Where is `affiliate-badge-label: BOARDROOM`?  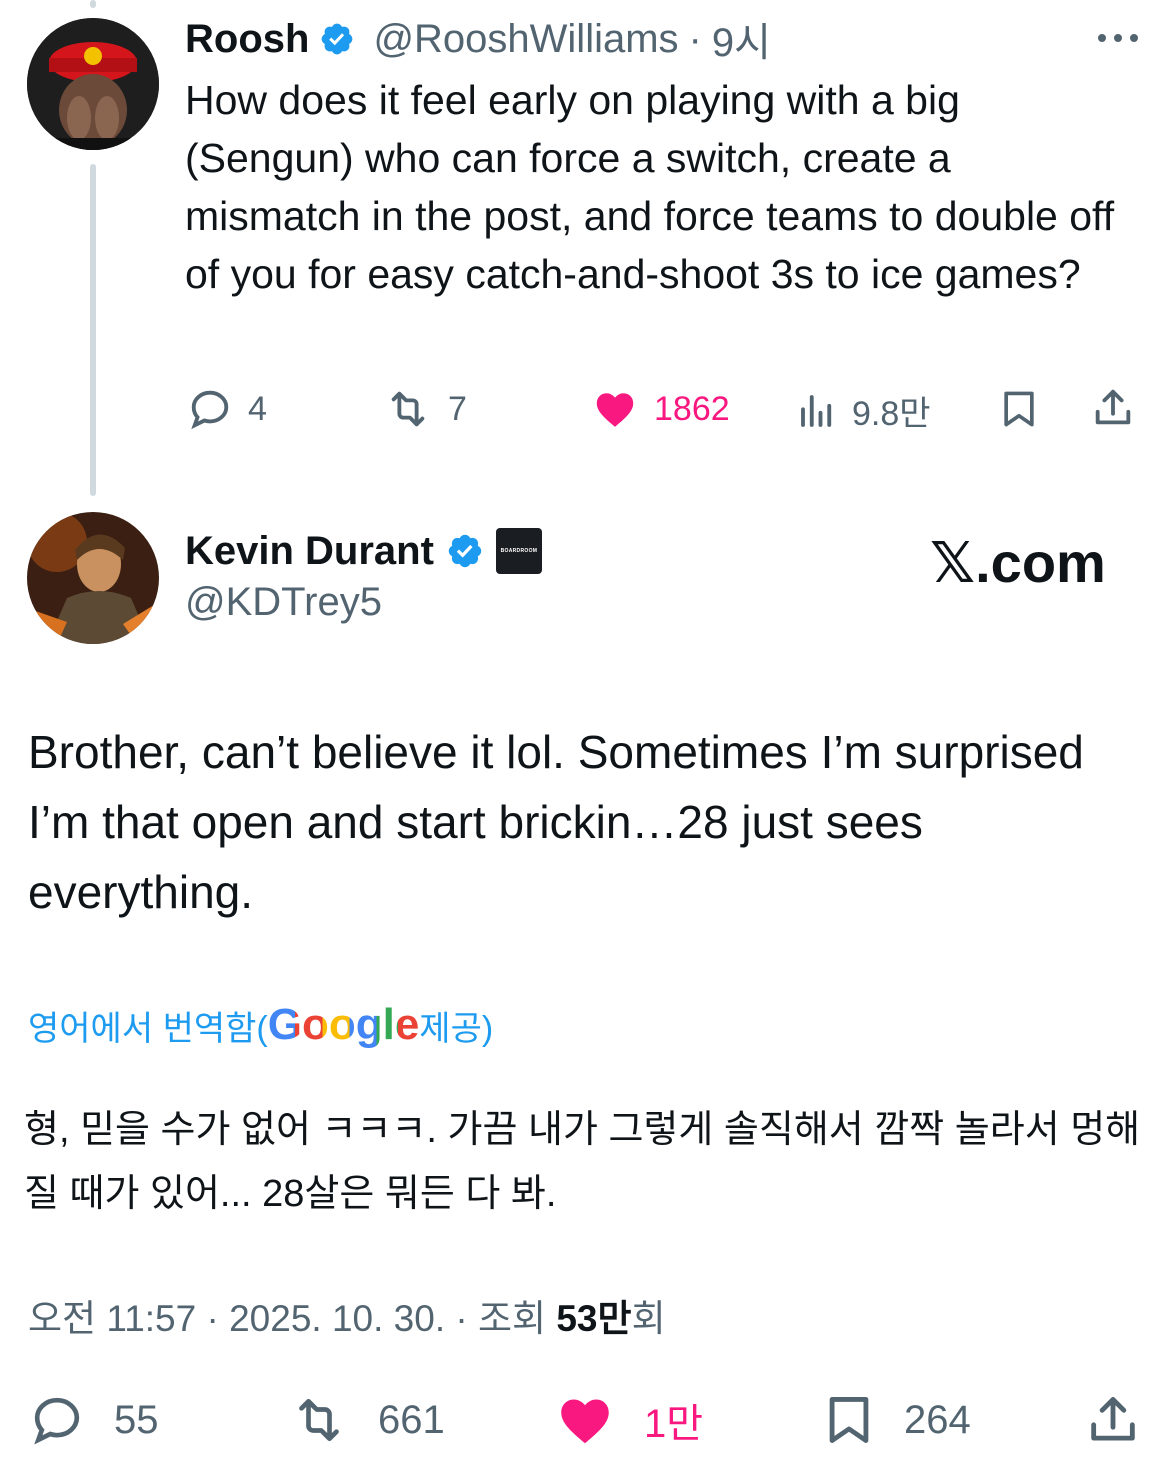
affiliate-badge-label: BOARDROOM is located at coordinates (519, 551).